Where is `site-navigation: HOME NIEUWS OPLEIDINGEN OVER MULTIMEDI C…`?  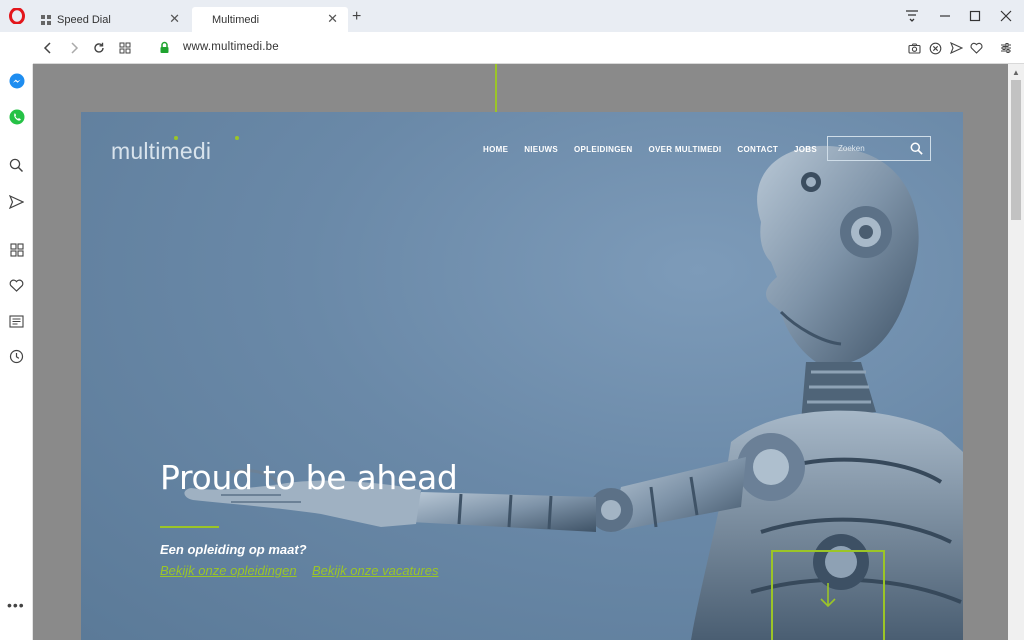
site-navigation: HOME NIEUWS OPLEIDINGEN OVER MULTIMEDI C… is located at coordinates (658, 149).